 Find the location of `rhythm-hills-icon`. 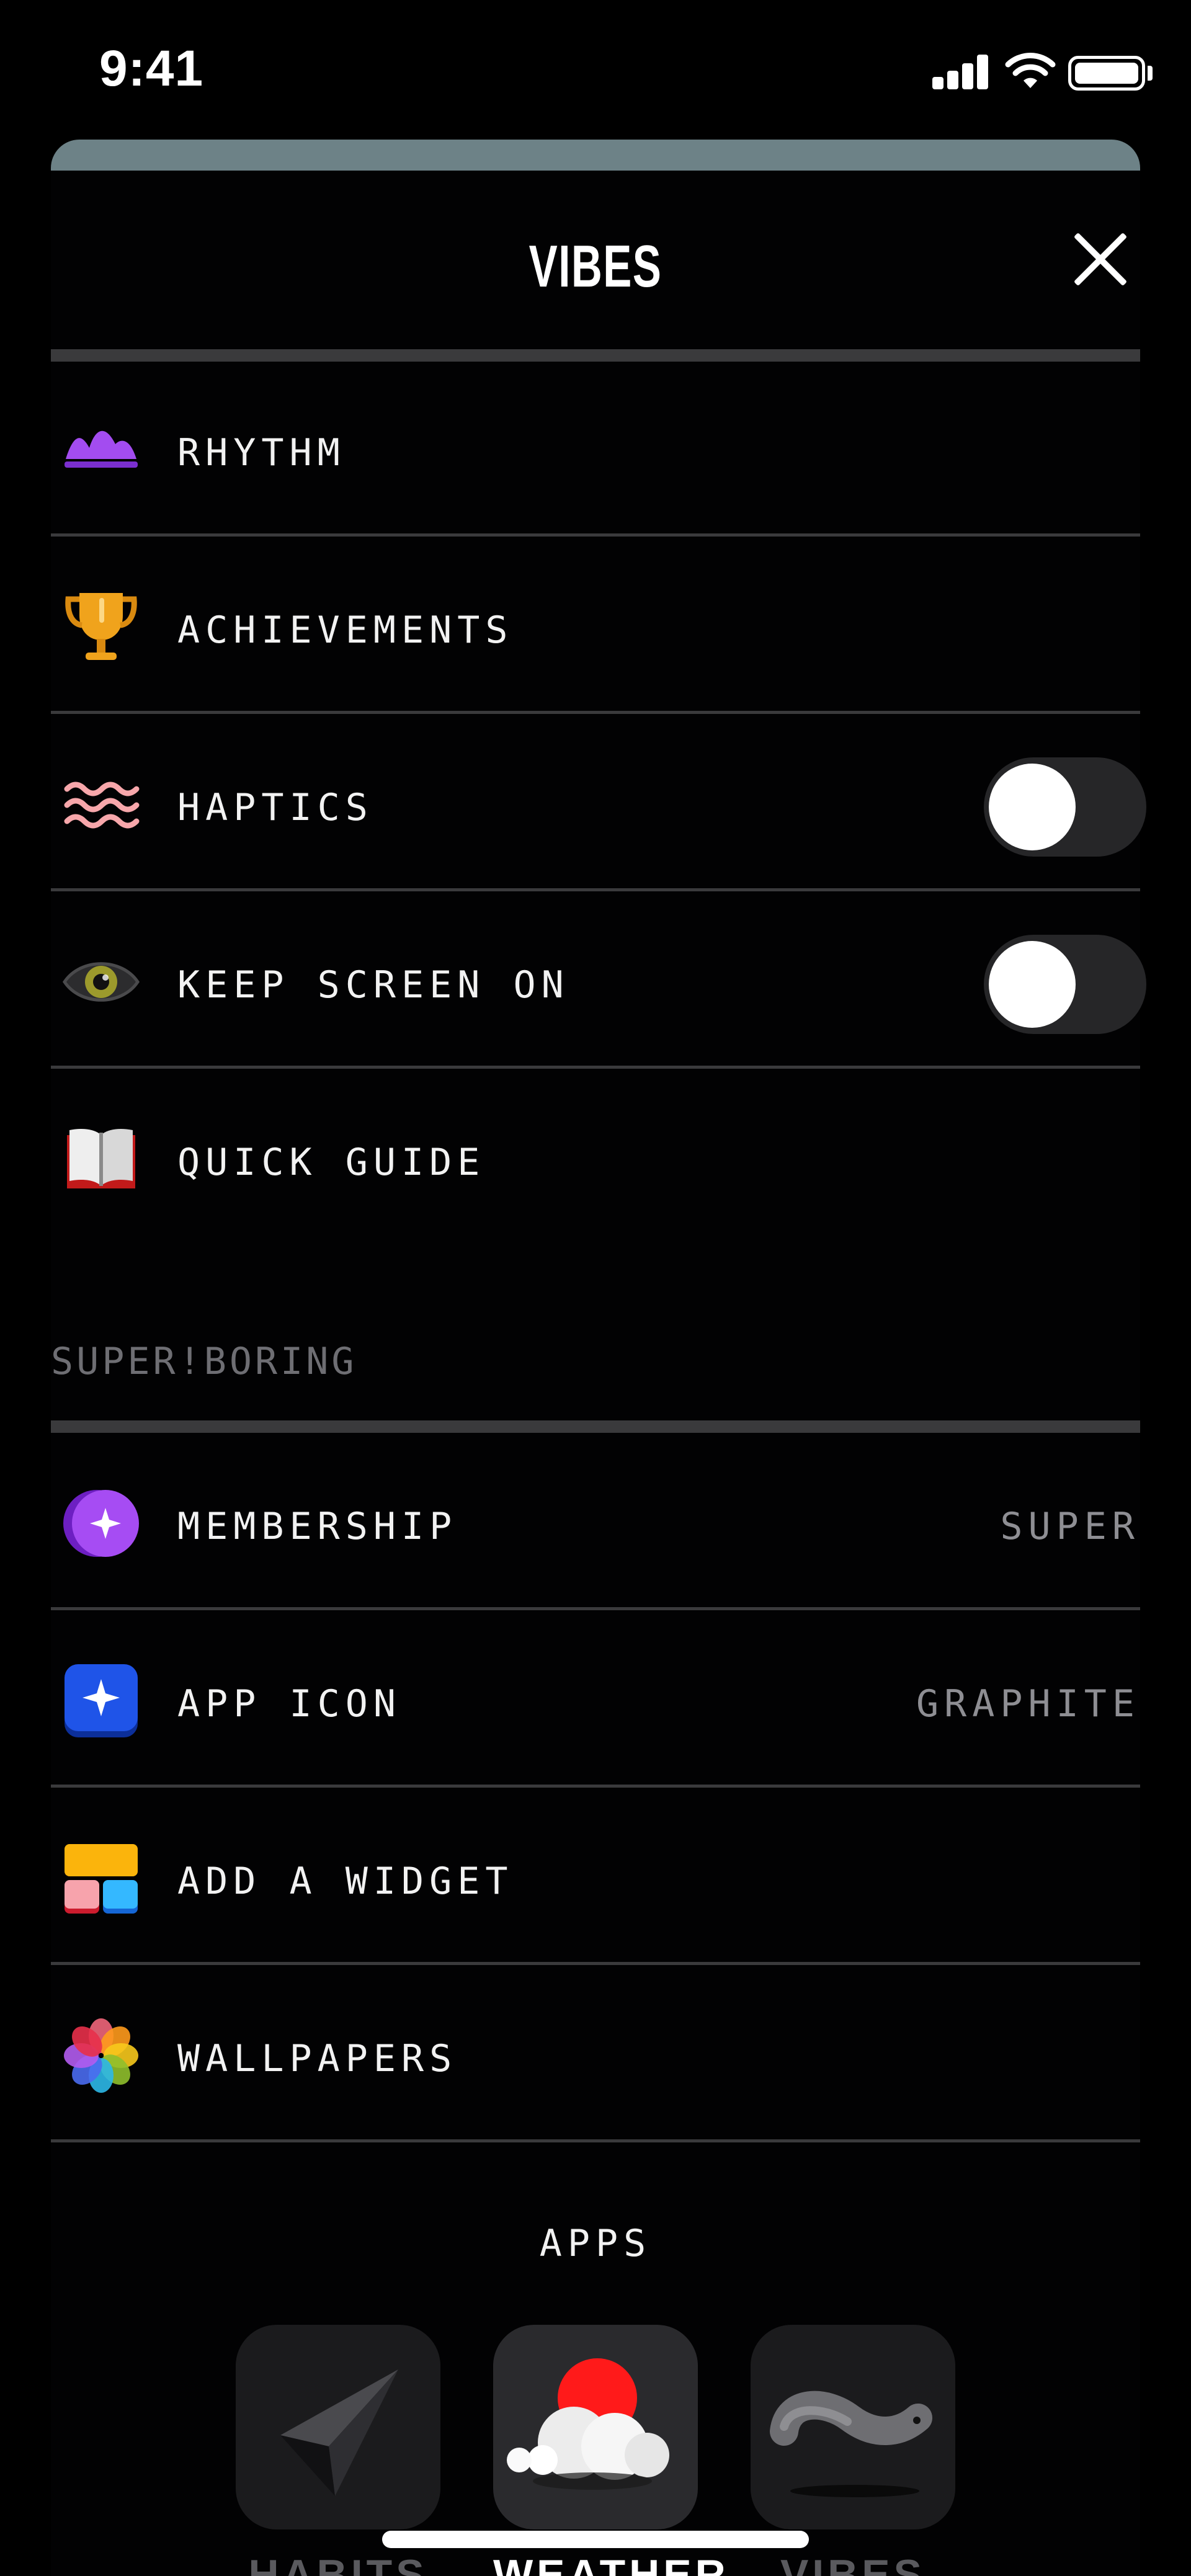

rhythm-hills-icon is located at coordinates (101, 449).